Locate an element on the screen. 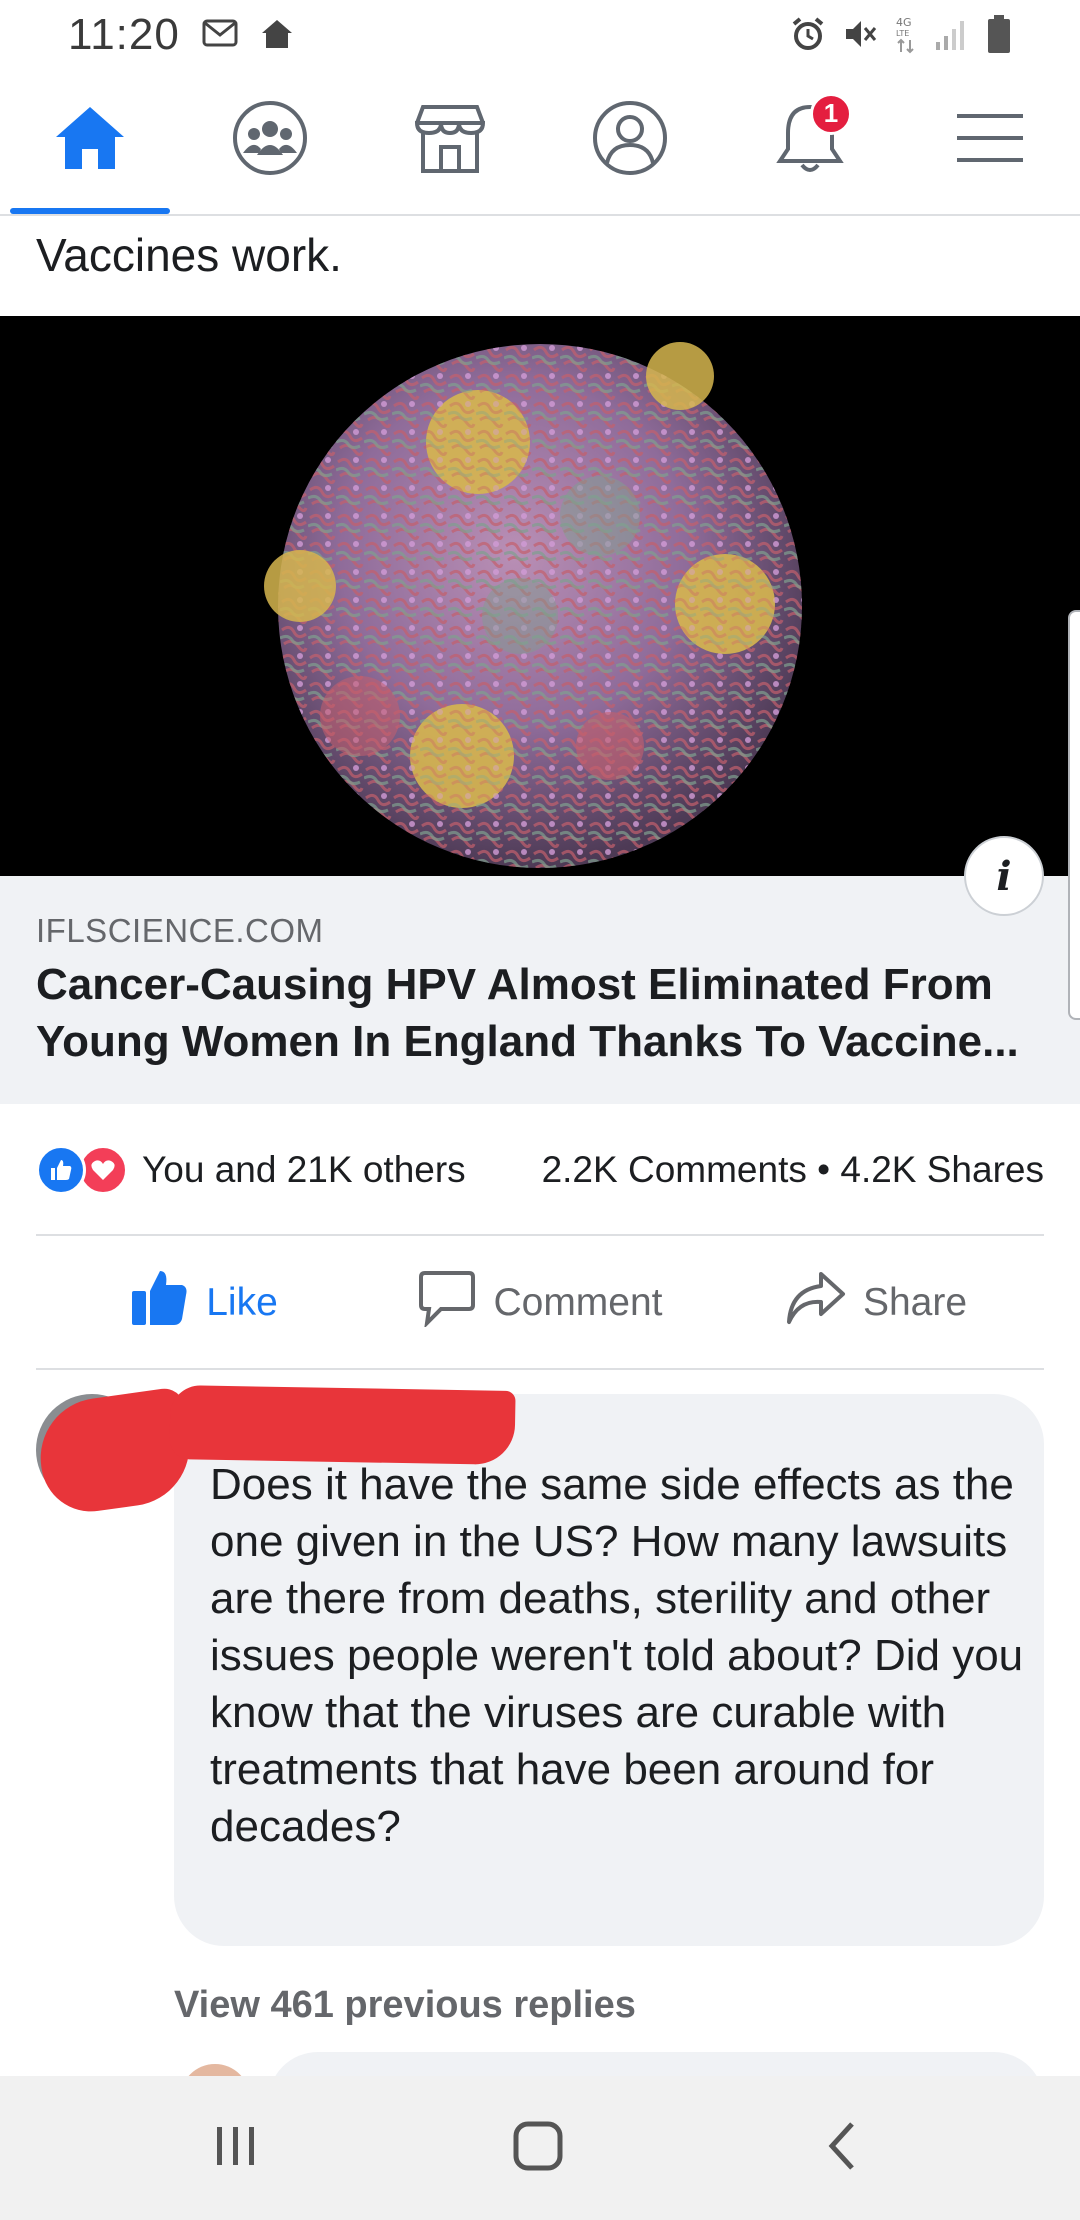  back-chevron-icon is located at coordinates (842, 2148).